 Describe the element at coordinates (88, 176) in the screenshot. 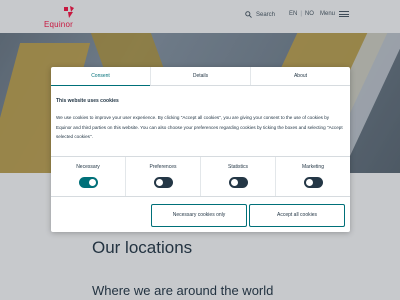

I see `toggle-necessary-cell: Necessary` at that location.